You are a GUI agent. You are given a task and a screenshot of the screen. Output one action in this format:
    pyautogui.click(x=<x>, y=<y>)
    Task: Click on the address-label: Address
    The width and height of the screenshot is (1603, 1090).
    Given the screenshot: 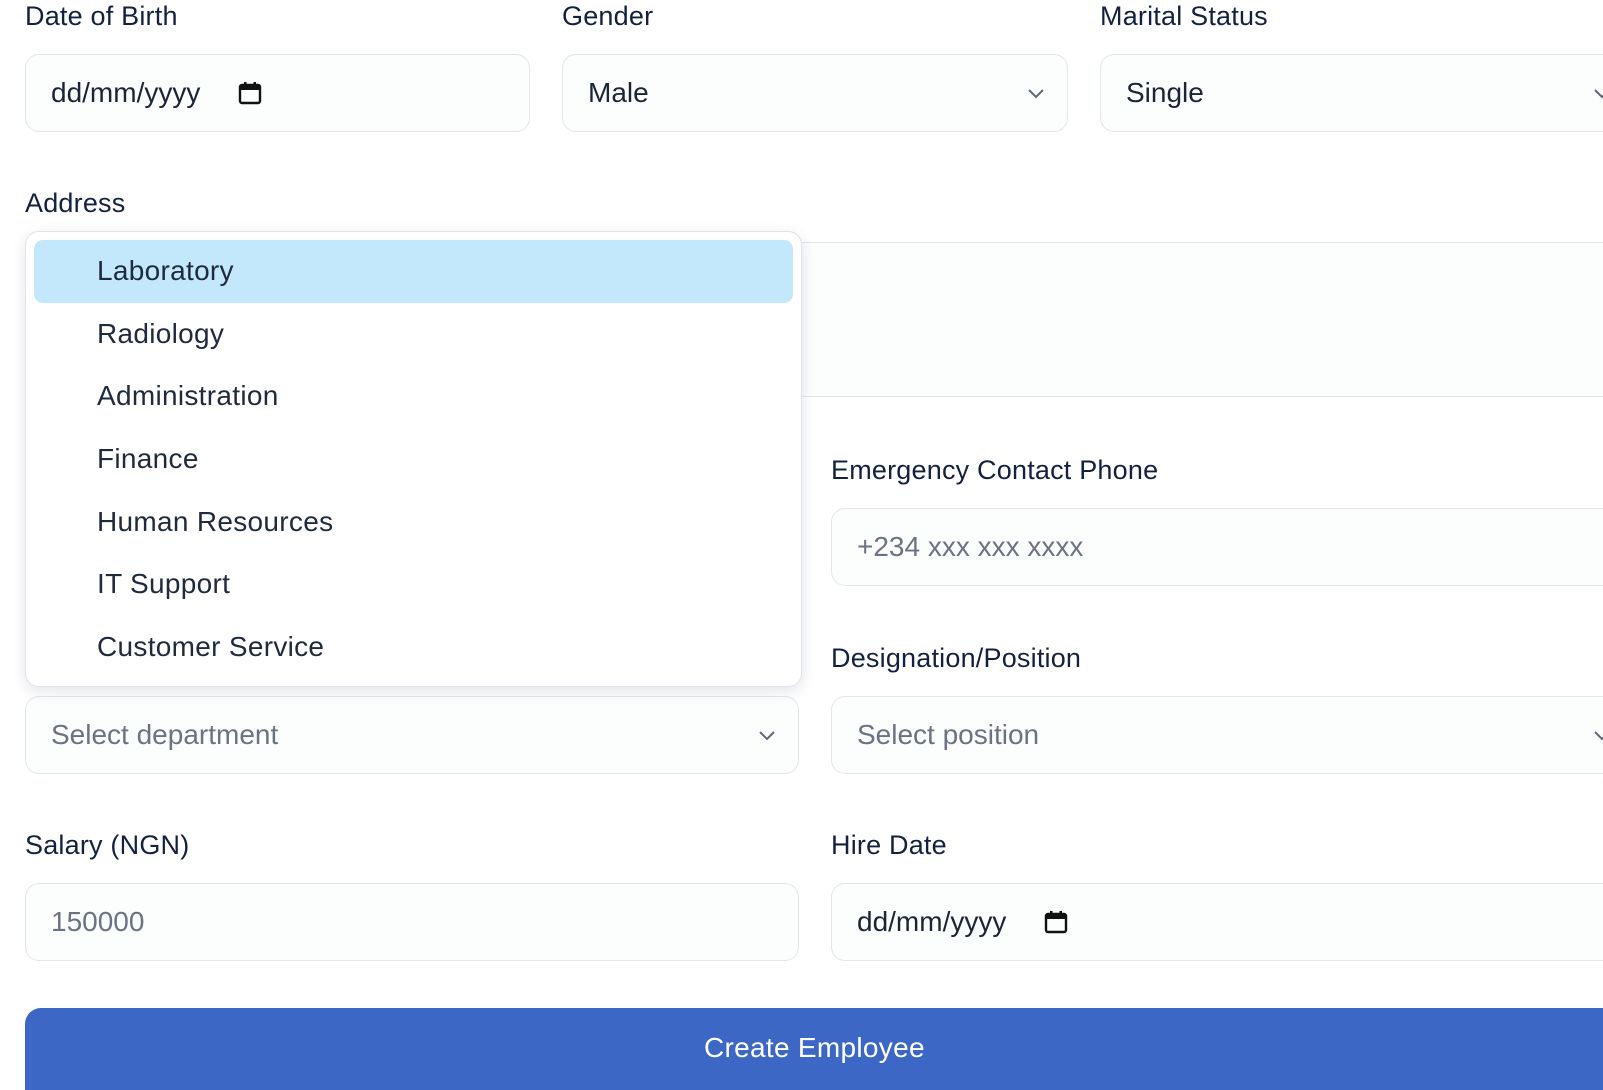 What is the action you would take?
    pyautogui.click(x=75, y=203)
    